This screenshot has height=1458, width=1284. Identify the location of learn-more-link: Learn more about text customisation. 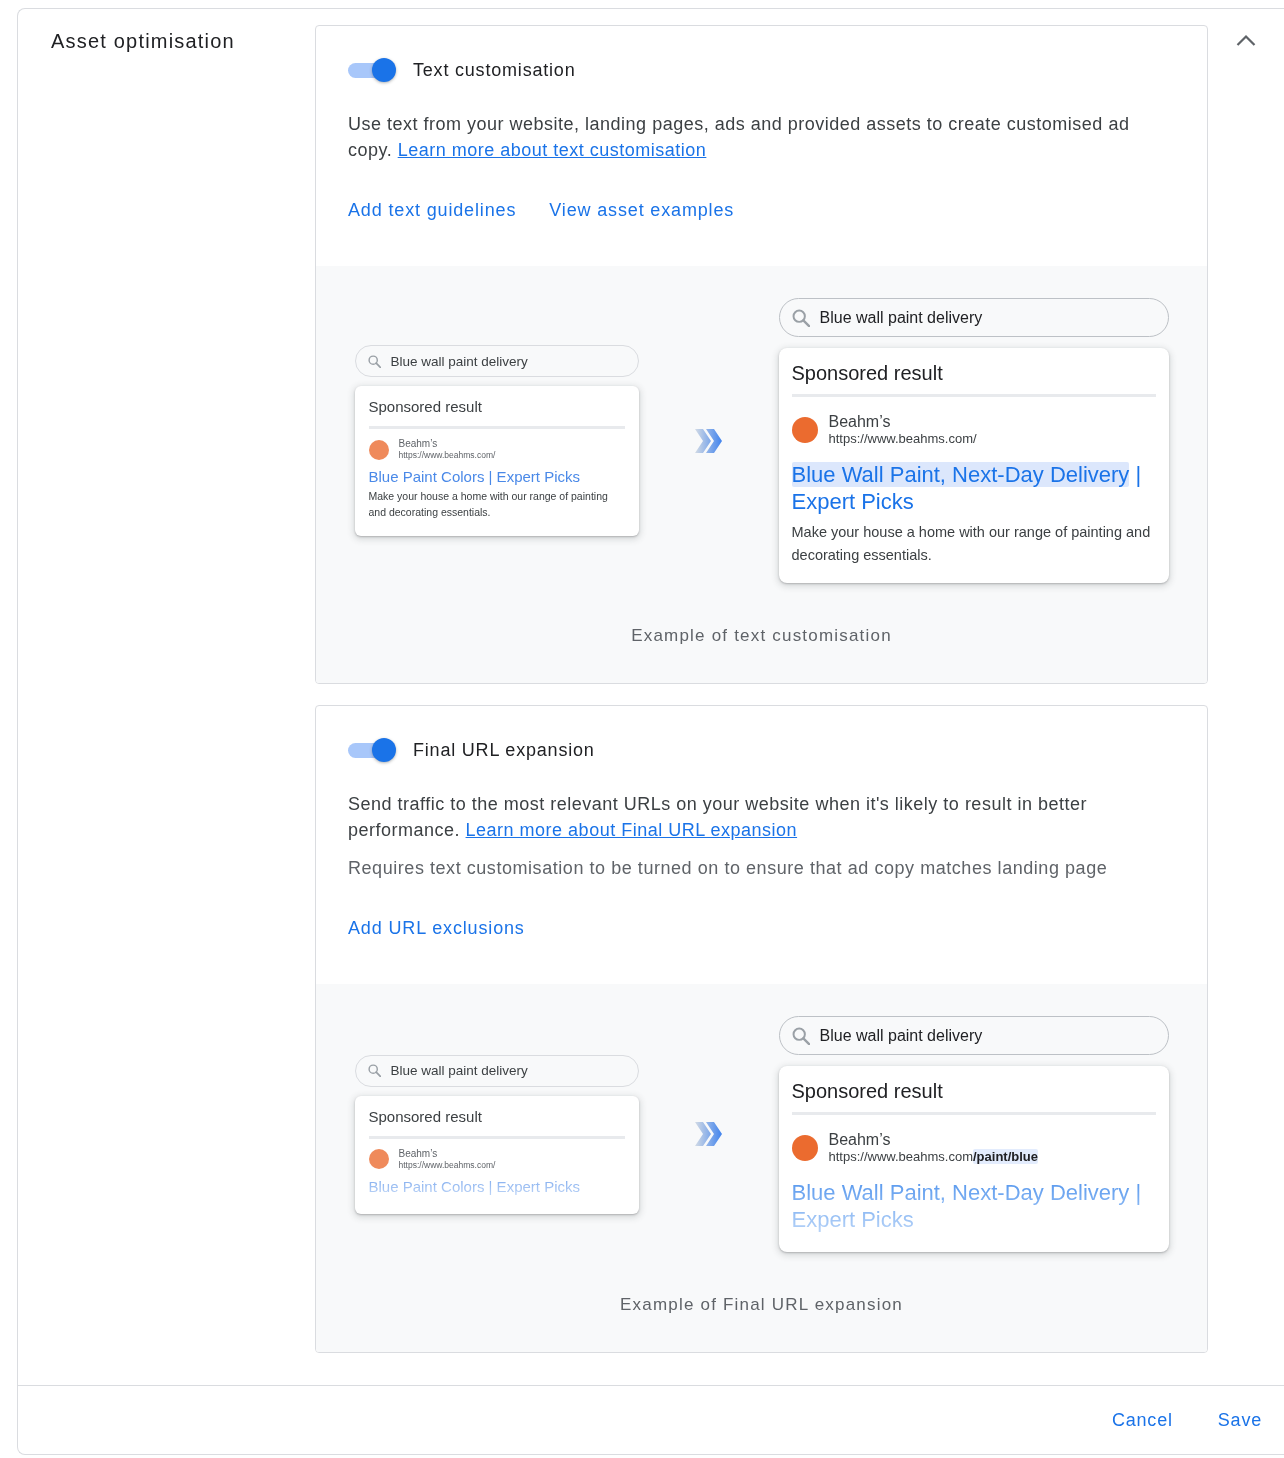
(552, 150).